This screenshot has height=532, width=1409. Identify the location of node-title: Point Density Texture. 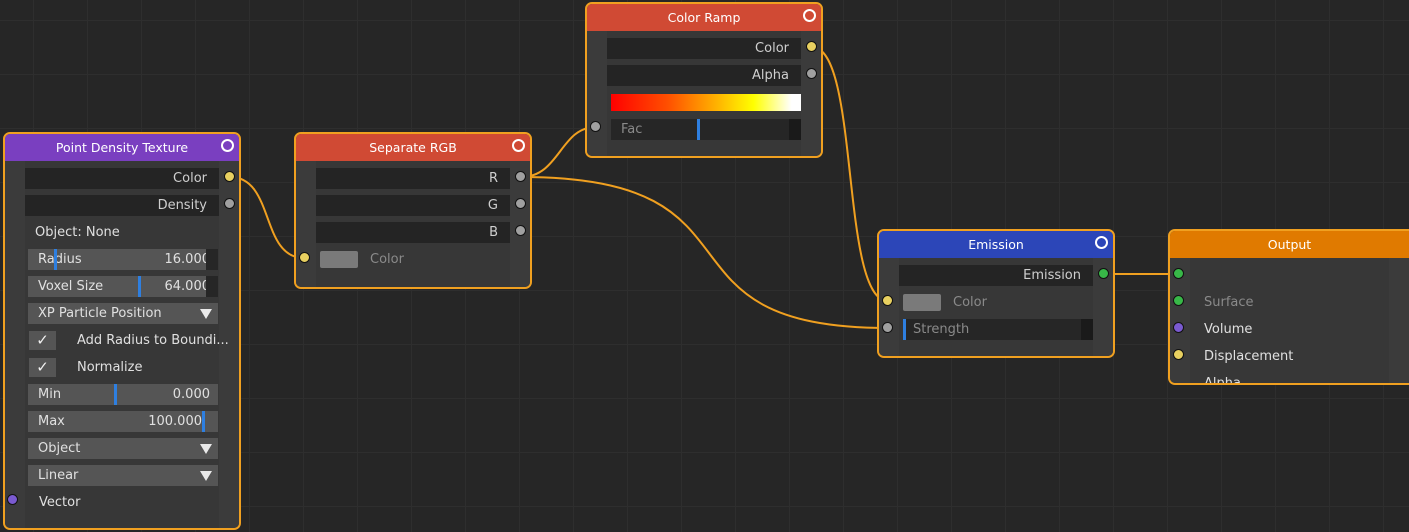
(122, 147).